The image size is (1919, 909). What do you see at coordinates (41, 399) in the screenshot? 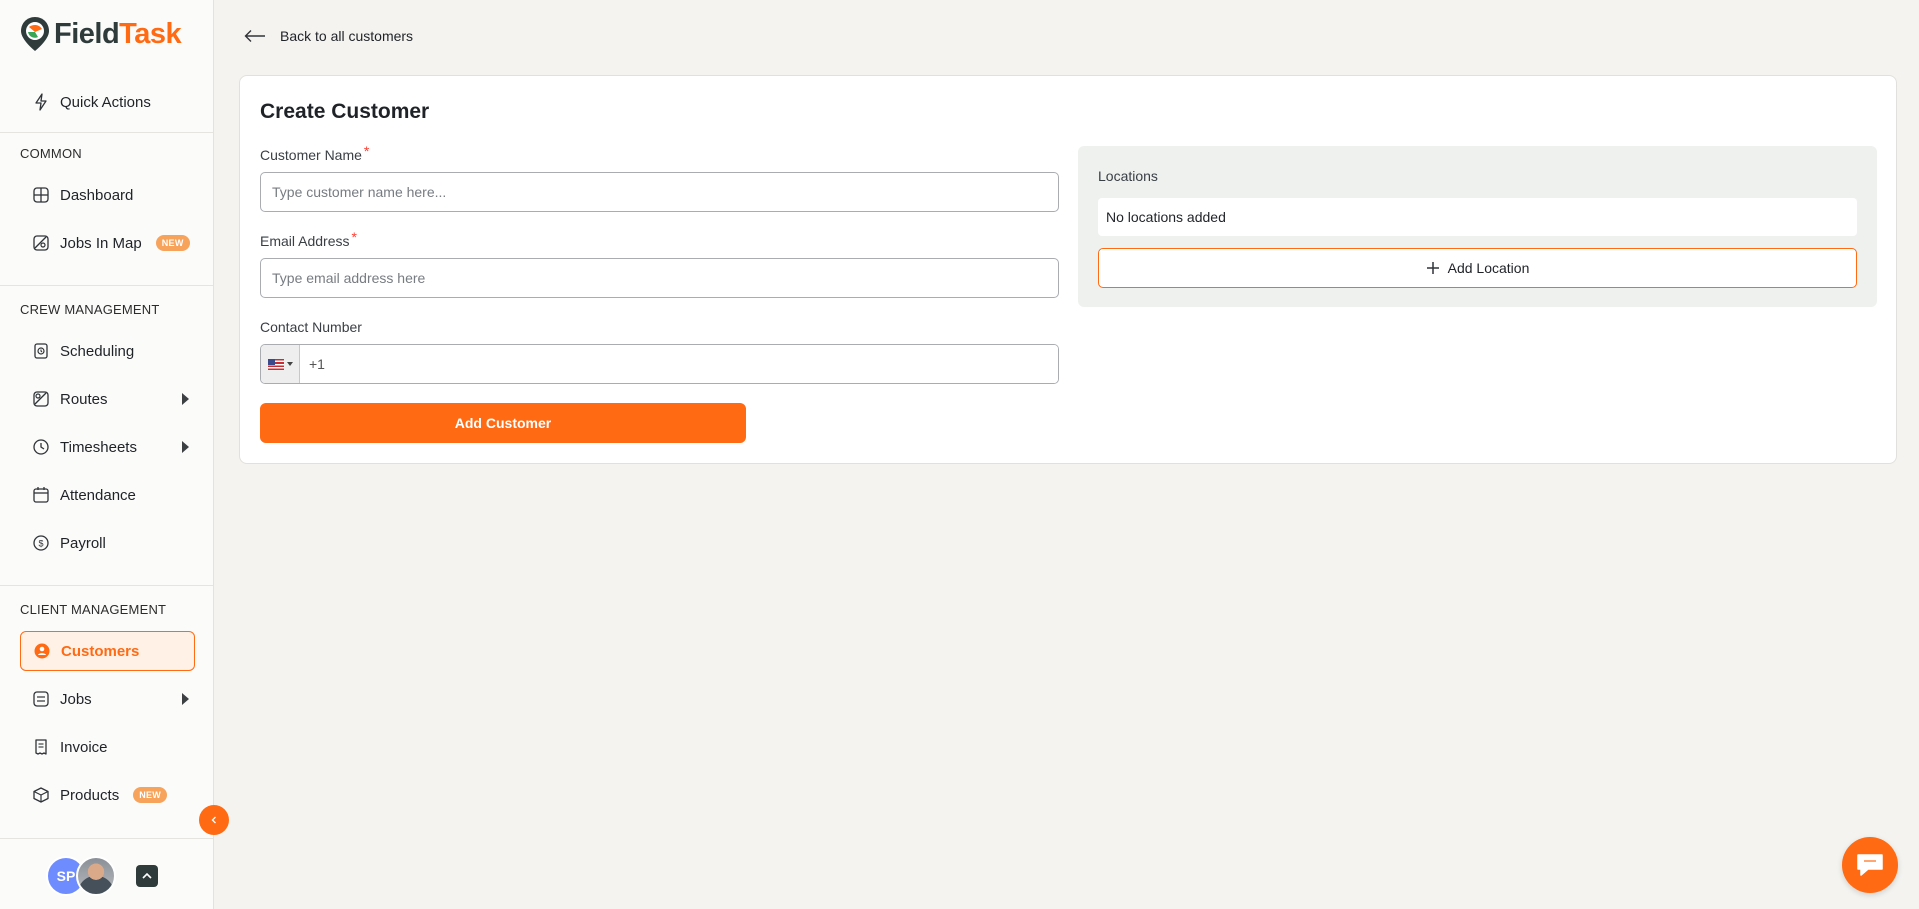
I see `routes-icon` at bounding box center [41, 399].